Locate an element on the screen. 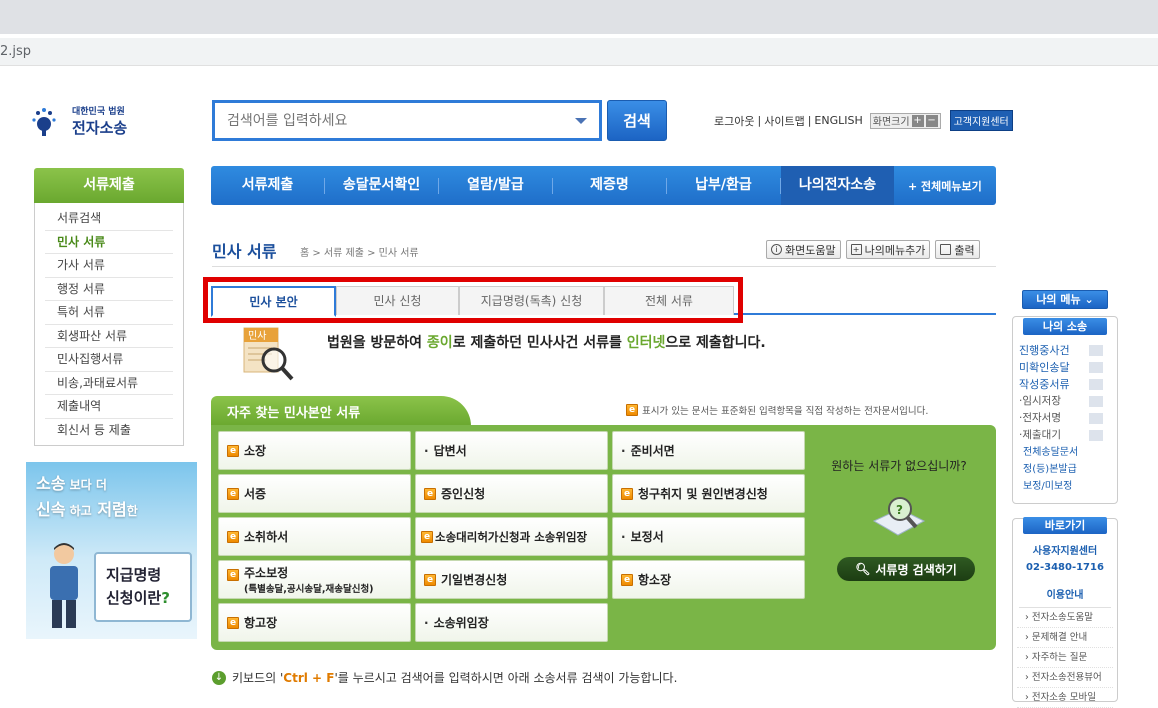  search-box is located at coordinates (407, 120).